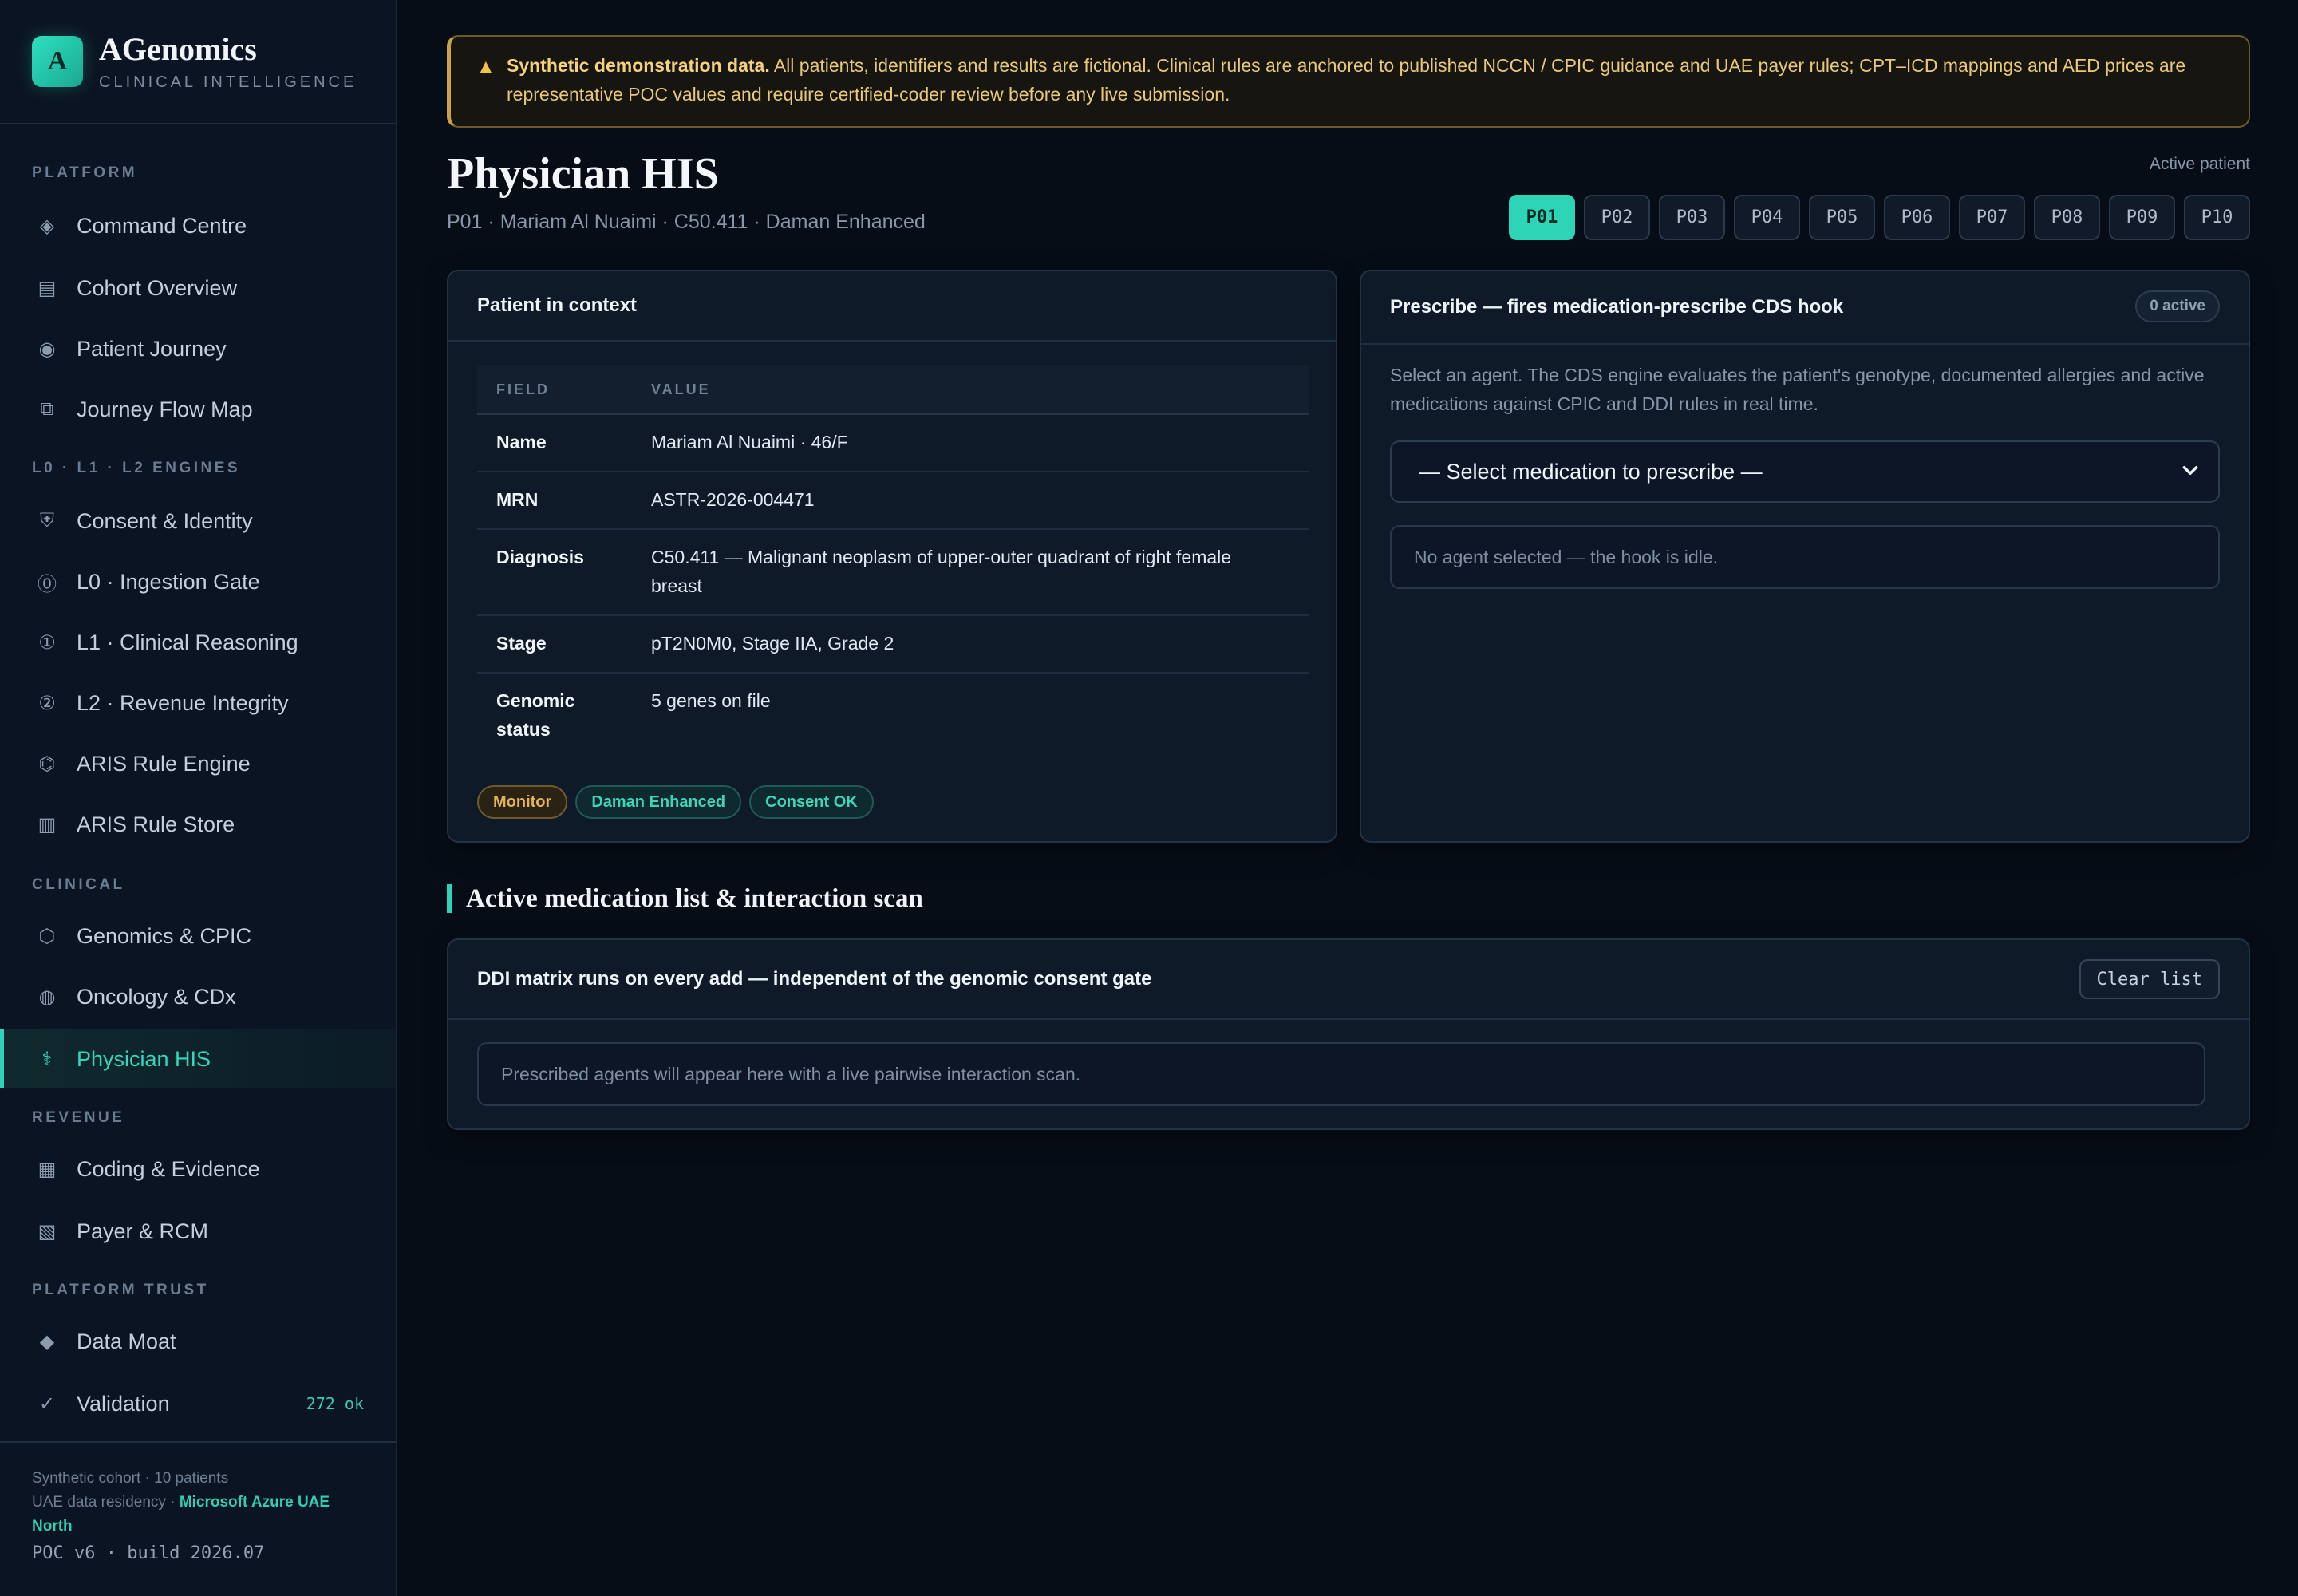 The width and height of the screenshot is (2298, 1596). Describe the element at coordinates (162, 226) in the screenshot. I see `sidebar-item-label: Command Centre` at that location.